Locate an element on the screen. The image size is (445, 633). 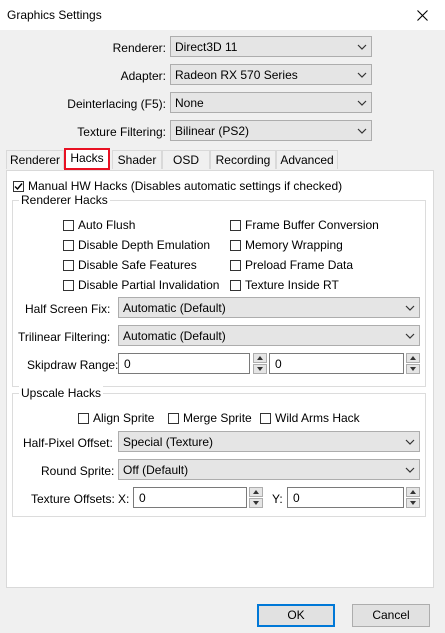
deinterlacing-value: None is located at coordinates (189, 103).